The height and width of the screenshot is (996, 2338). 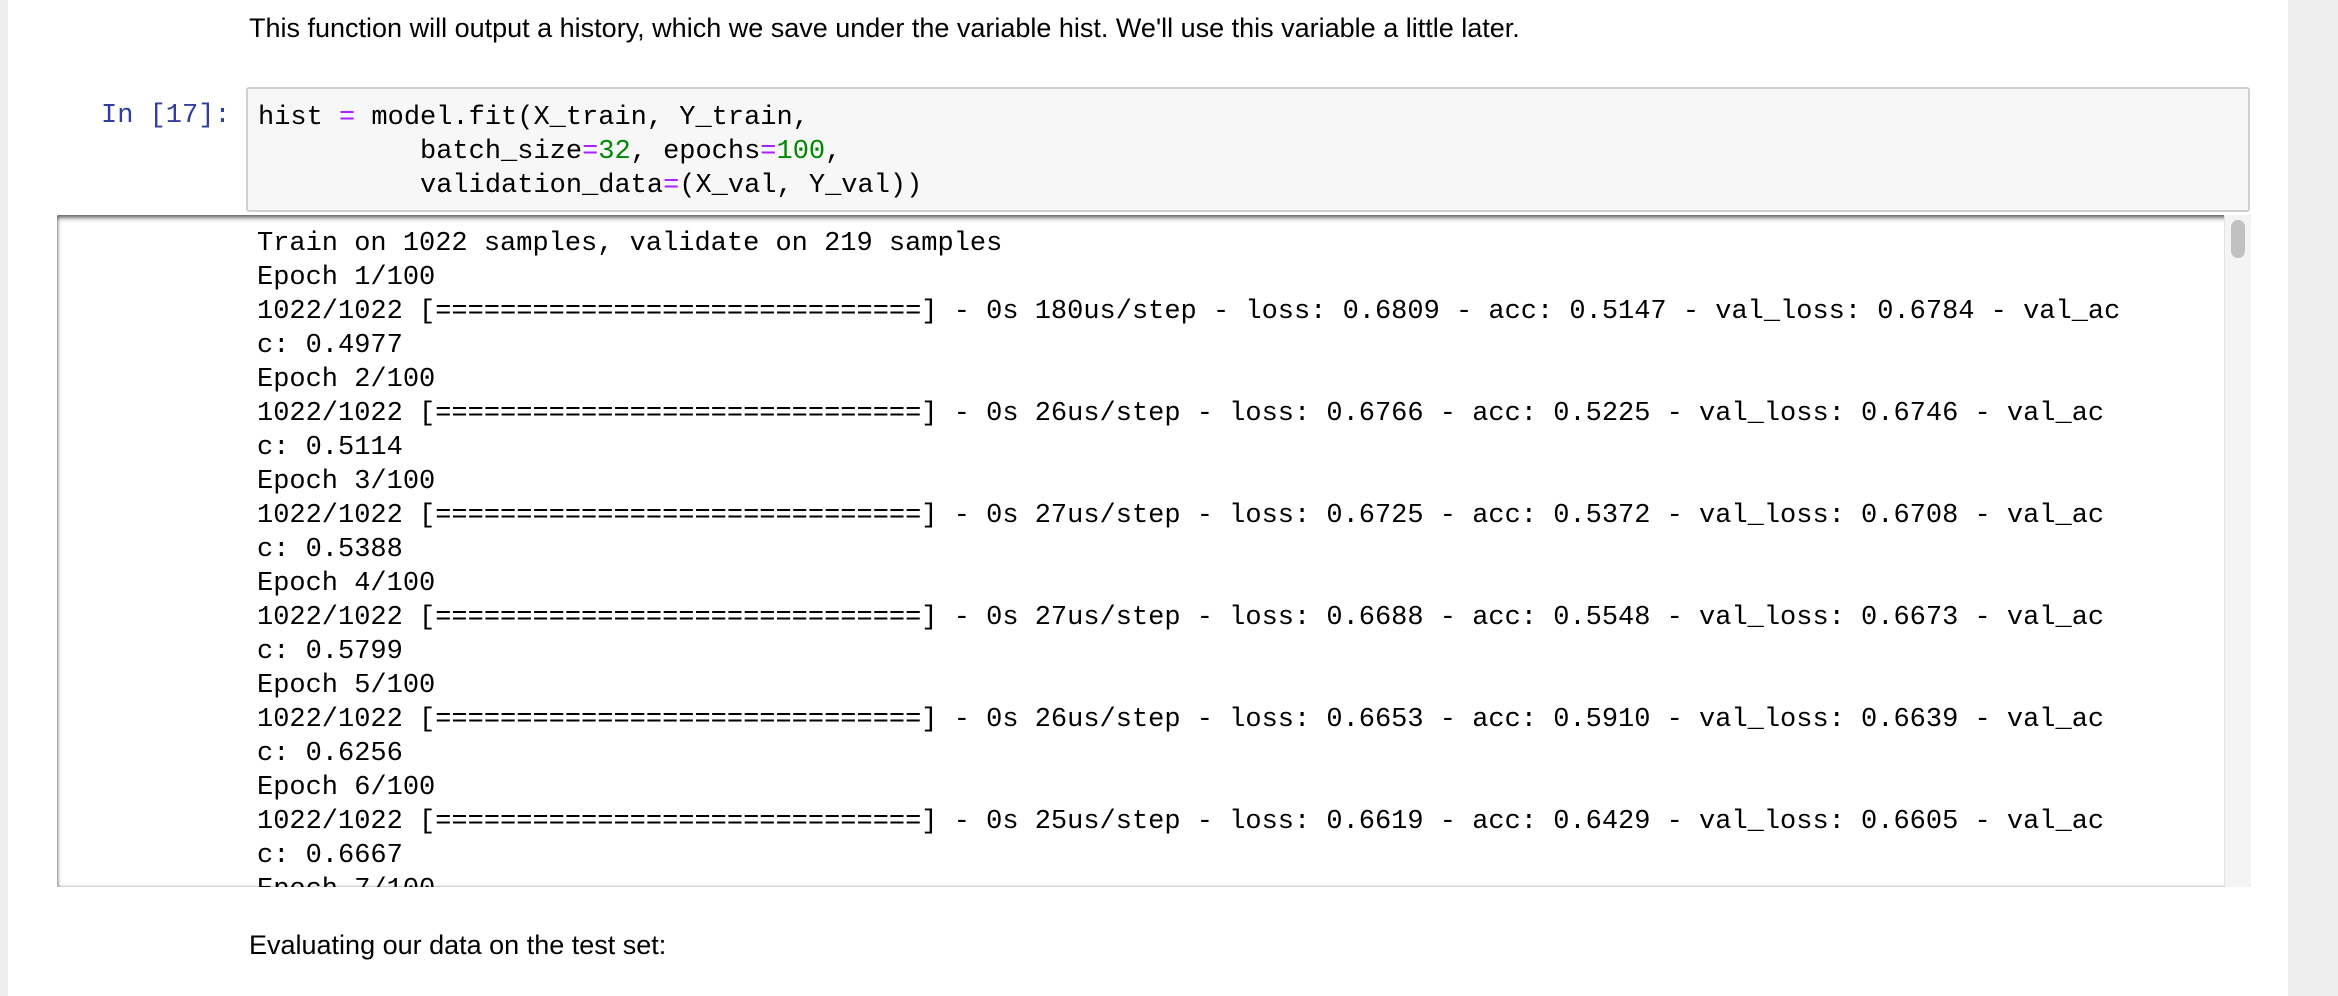 What do you see at coordinates (2237, 551) in the screenshot?
I see `output-scrollbar` at bounding box center [2237, 551].